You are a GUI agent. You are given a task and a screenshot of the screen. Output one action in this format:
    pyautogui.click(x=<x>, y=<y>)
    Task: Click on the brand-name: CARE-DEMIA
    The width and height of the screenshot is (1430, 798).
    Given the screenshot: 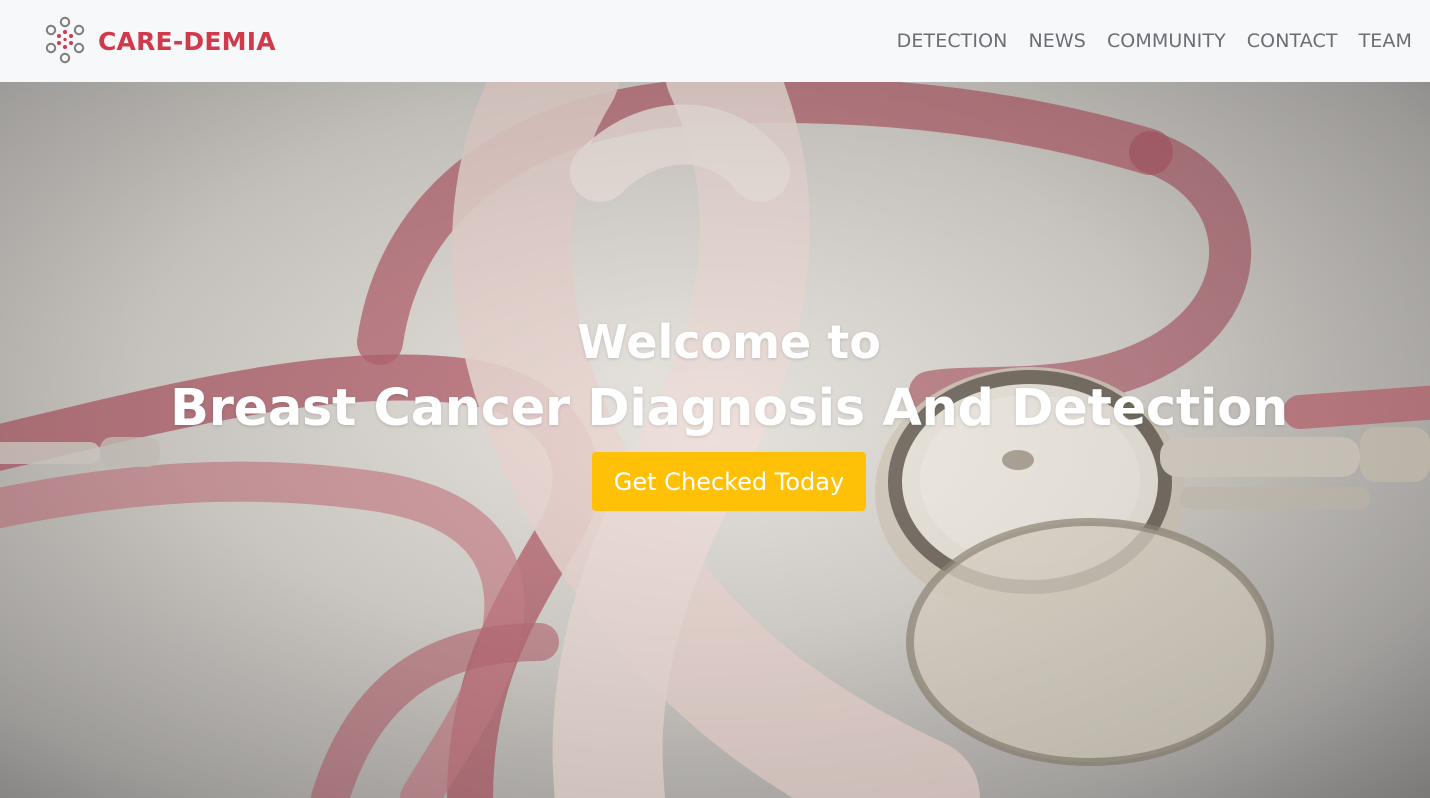 What is the action you would take?
    pyautogui.click(x=187, y=41)
    